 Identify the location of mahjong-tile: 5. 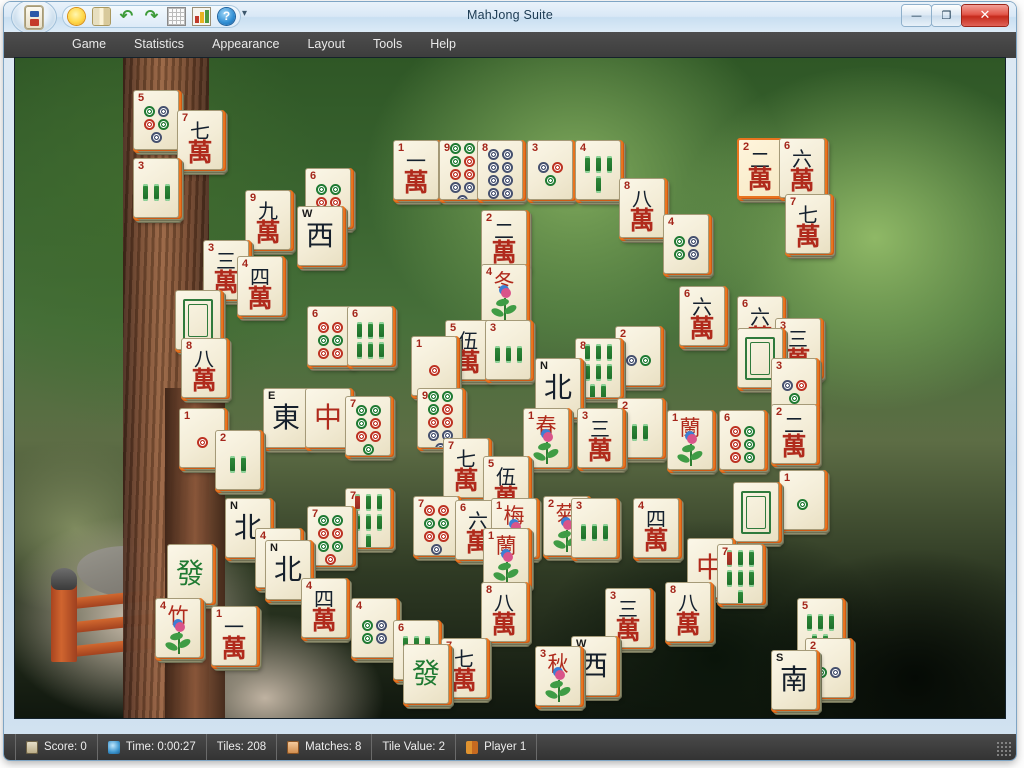
(156, 120).